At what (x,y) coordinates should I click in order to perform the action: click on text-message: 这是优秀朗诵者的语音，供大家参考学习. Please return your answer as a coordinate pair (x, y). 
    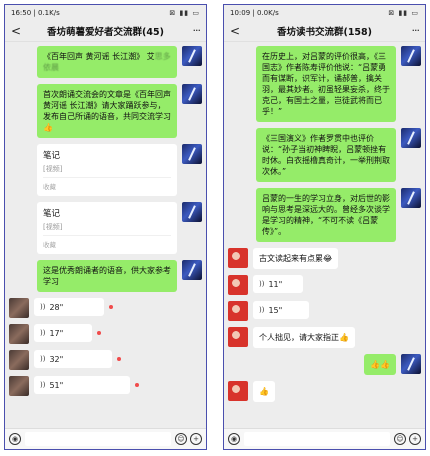
    Looking at the image, I should click on (107, 276).